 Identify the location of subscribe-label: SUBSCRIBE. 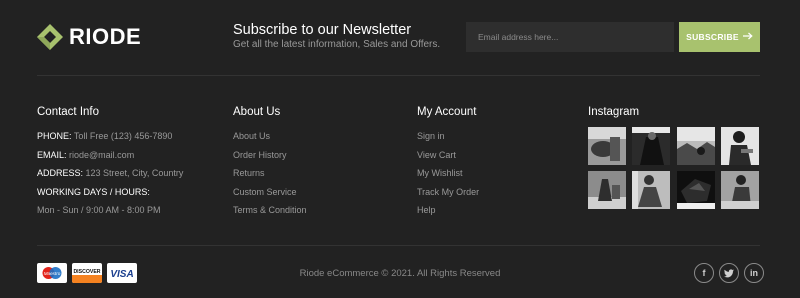
(712, 37).